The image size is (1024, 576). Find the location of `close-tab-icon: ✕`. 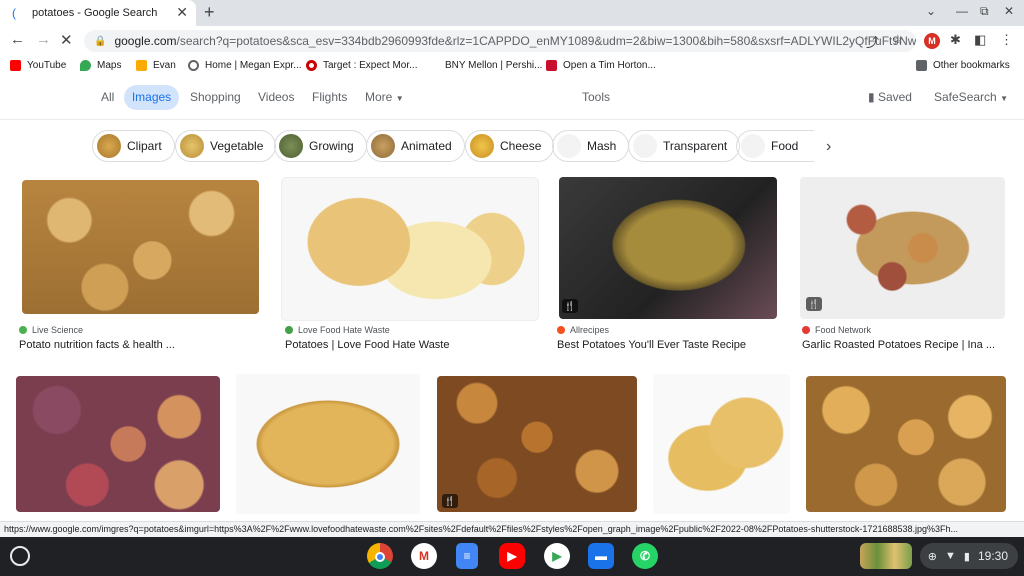

close-tab-icon: ✕ is located at coordinates (182, 12).